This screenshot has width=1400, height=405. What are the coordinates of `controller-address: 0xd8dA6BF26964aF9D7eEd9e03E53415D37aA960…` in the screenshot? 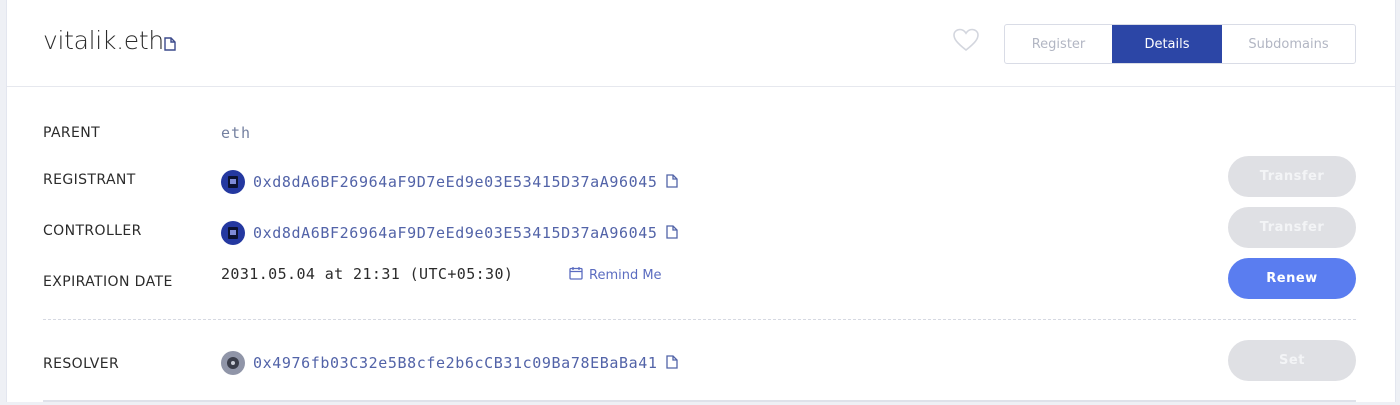 It's located at (455, 233).